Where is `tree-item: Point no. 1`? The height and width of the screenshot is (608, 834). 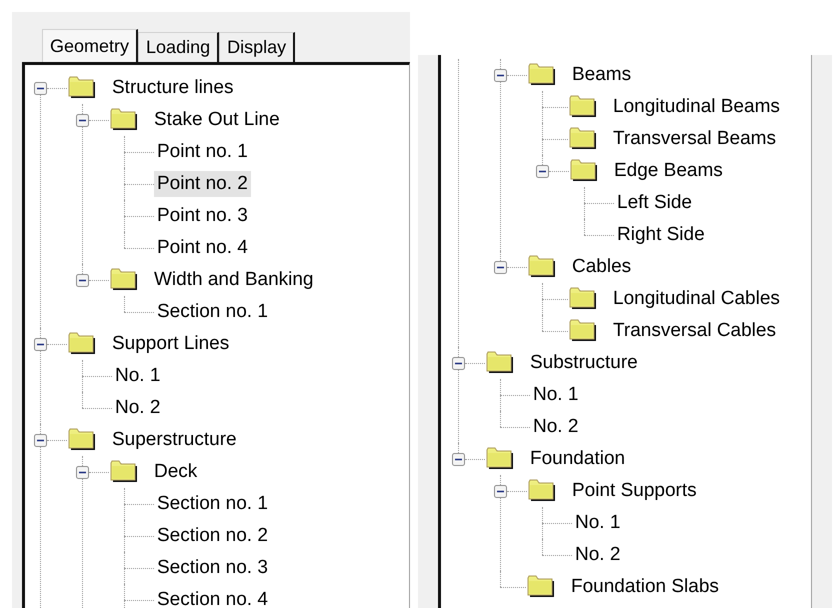 tree-item: Point no. 1 is located at coordinates (202, 152).